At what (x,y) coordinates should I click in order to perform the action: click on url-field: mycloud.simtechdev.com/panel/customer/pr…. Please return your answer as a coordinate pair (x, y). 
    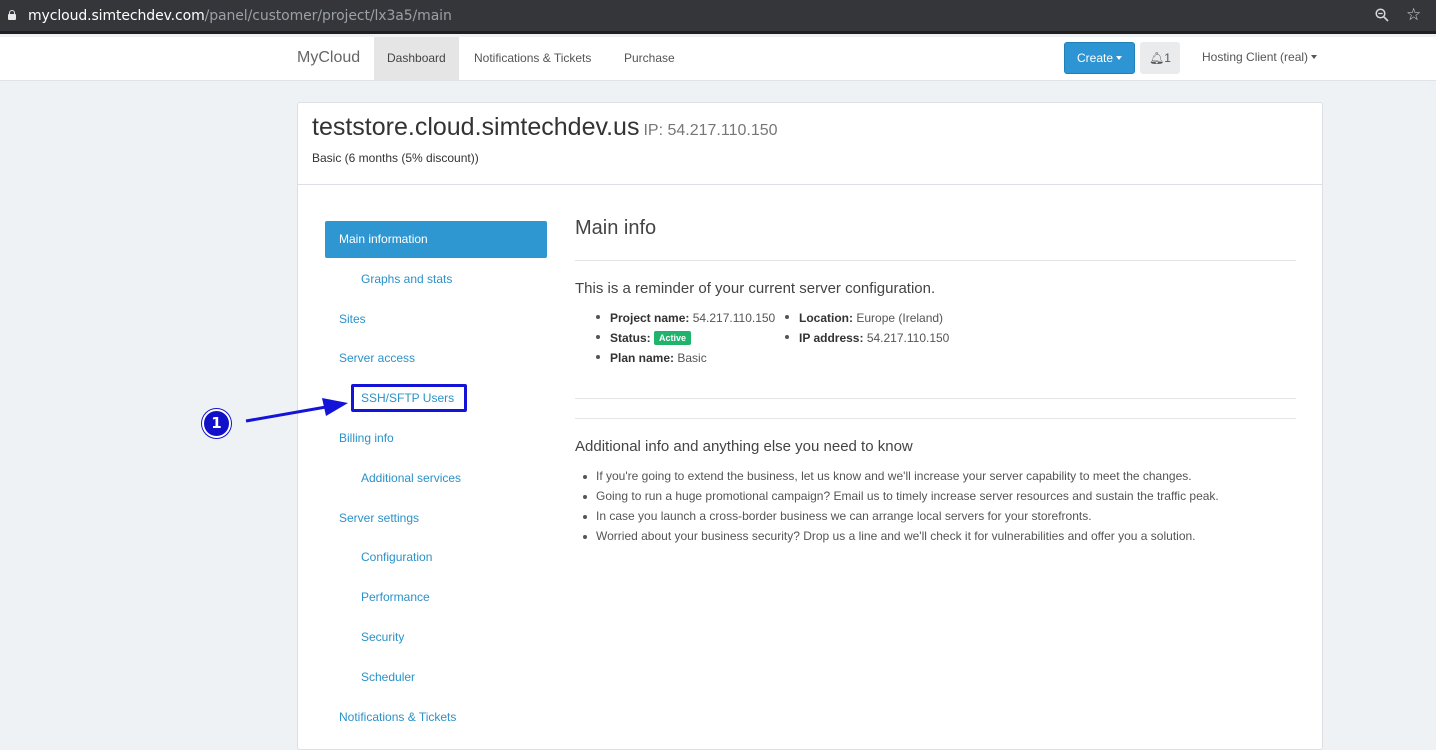
    Looking at the image, I should click on (240, 16).